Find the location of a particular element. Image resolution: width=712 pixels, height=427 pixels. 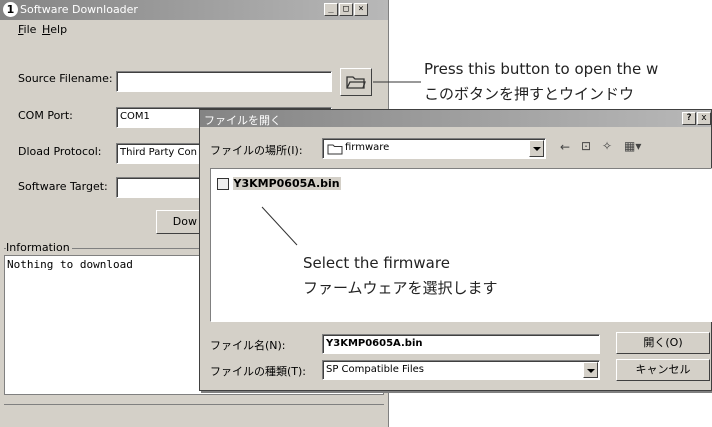

annotation-select-en: Select the firmware is located at coordinates (376, 263).